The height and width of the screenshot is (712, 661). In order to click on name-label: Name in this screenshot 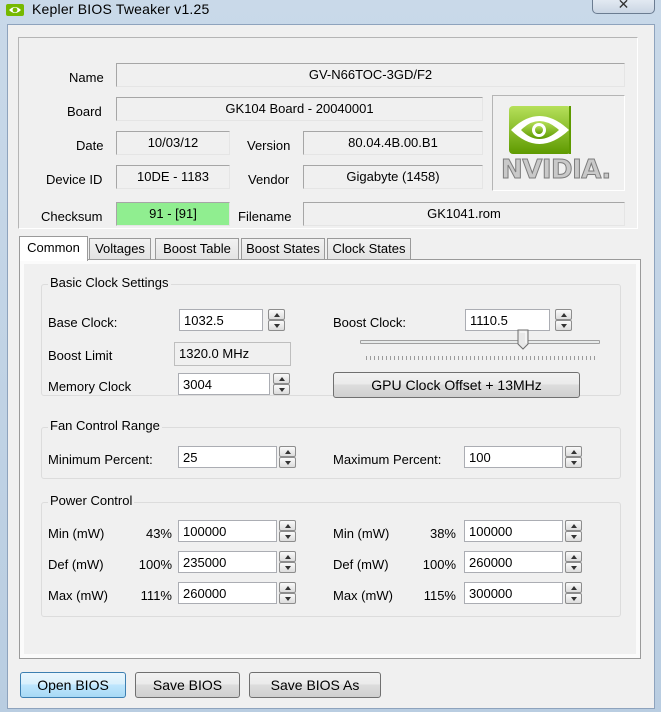, I will do `click(86, 77)`.